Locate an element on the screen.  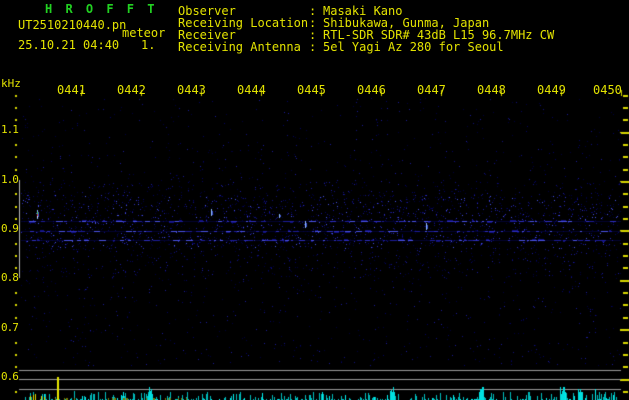
echo-count: 1. is located at coordinates (148, 45).